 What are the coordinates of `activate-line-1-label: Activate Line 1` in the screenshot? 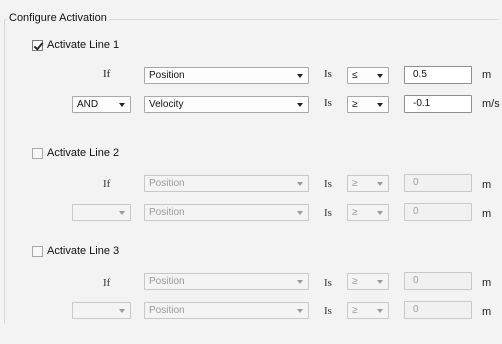 It's located at (83, 45).